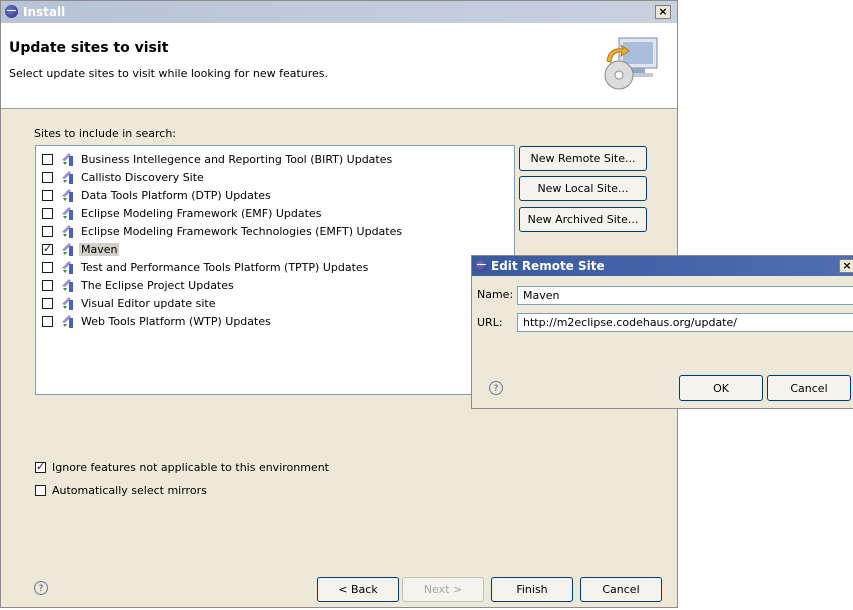 This screenshot has width=853, height=610. I want to click on edit-dialog-titlebar: Edit Remote Site ×, so click(662, 266).